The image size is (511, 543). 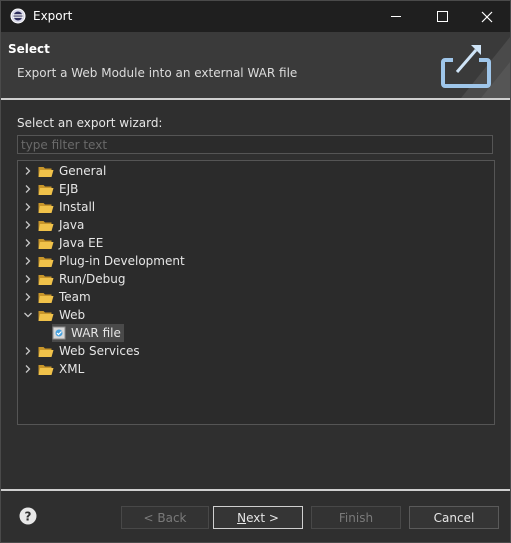 I want to click on tree-item-web: Web, so click(x=53, y=315).